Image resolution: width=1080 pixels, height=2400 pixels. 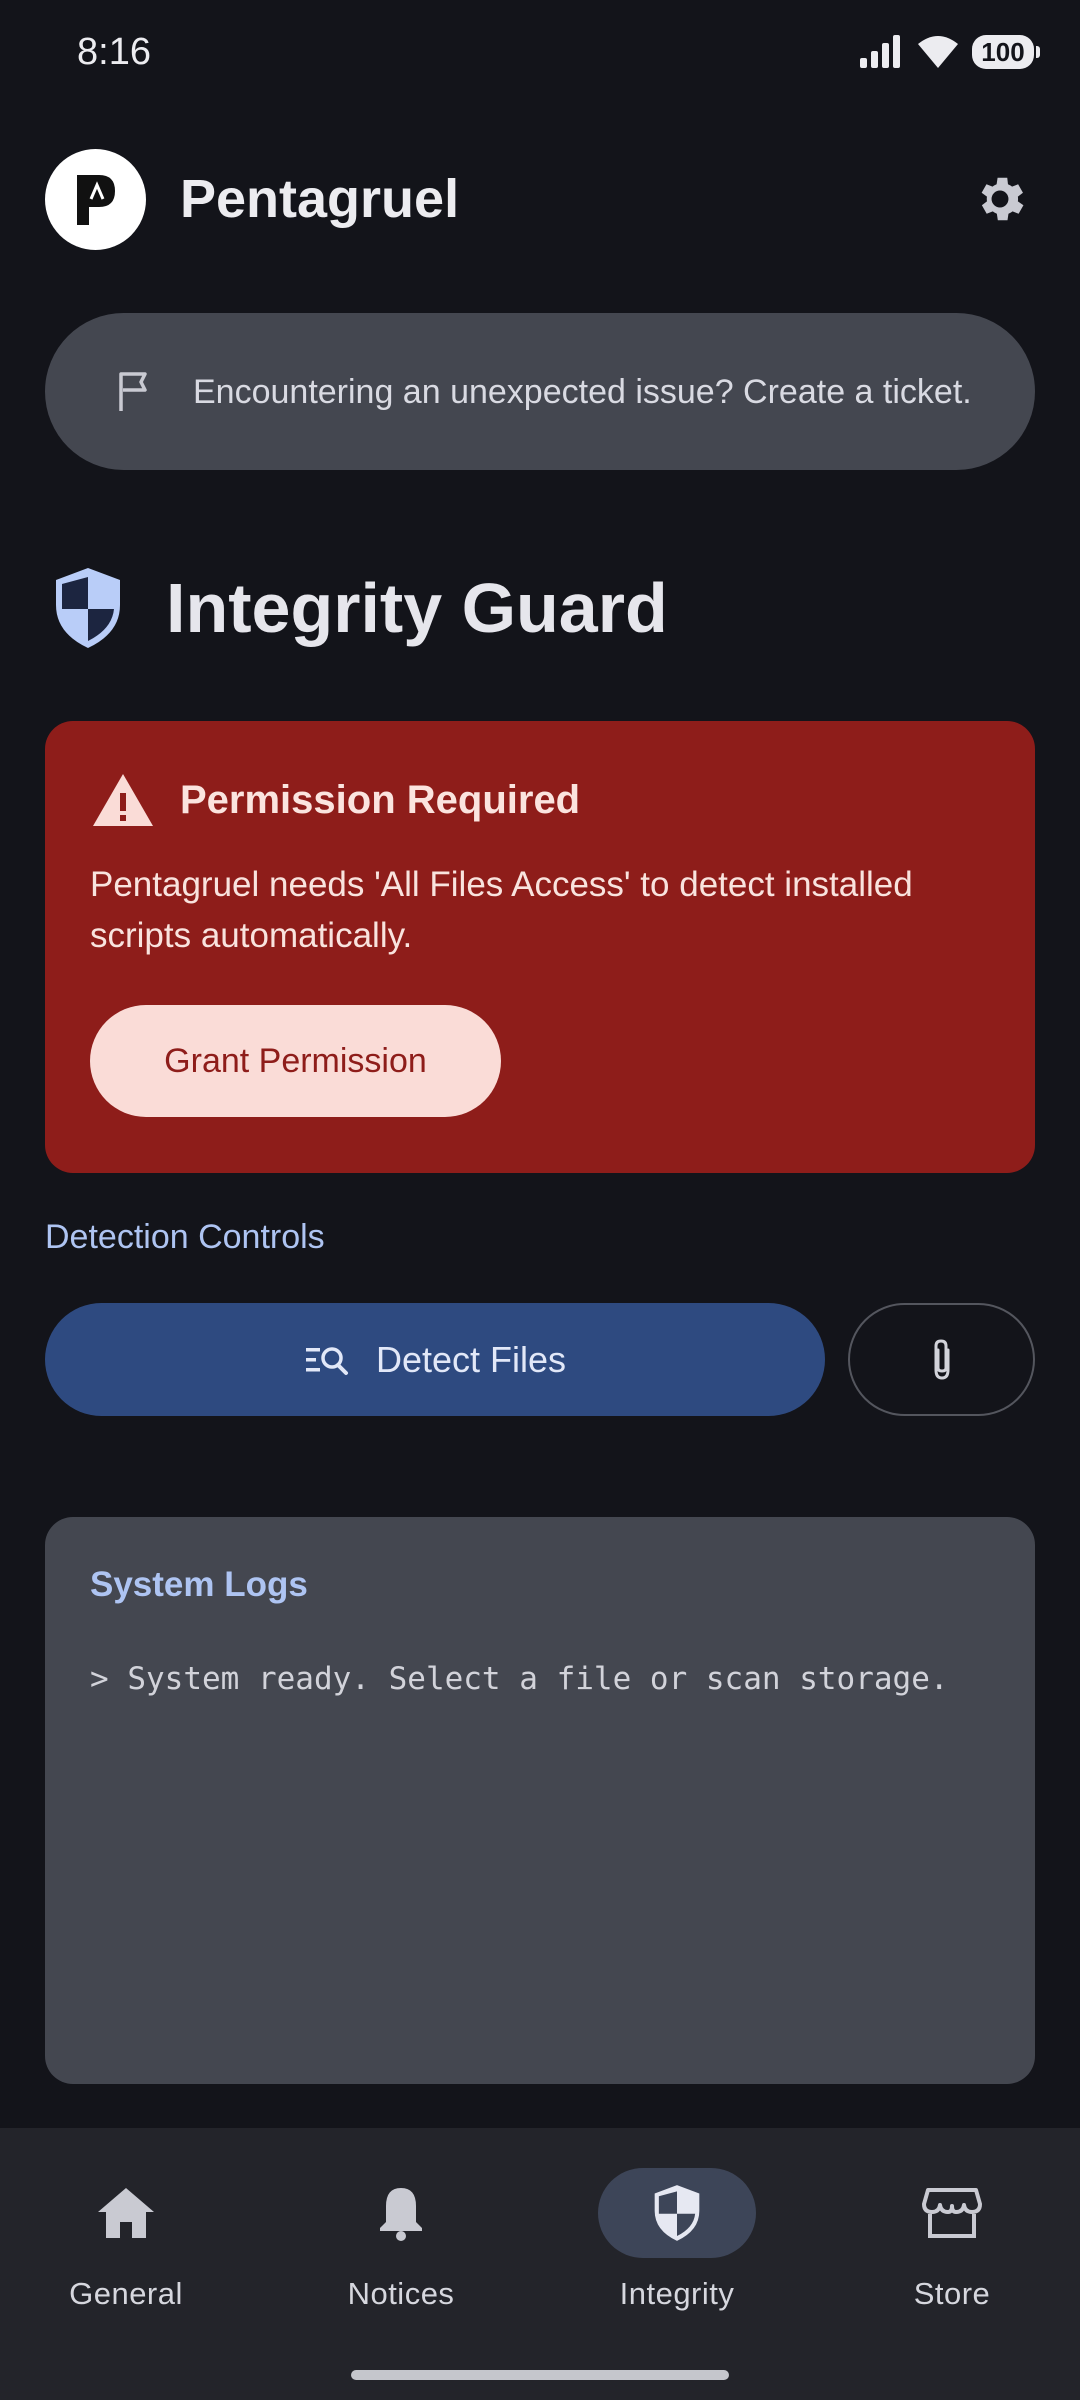 What do you see at coordinates (540, 52) in the screenshot?
I see `status-bar: 8:16 100` at bounding box center [540, 52].